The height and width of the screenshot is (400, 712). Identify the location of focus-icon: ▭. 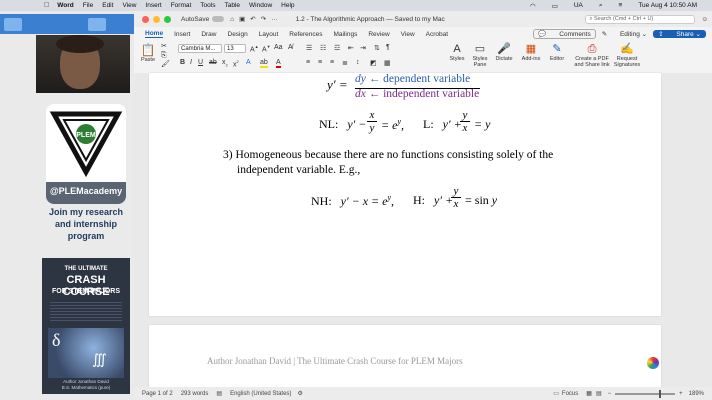
(556, 393).